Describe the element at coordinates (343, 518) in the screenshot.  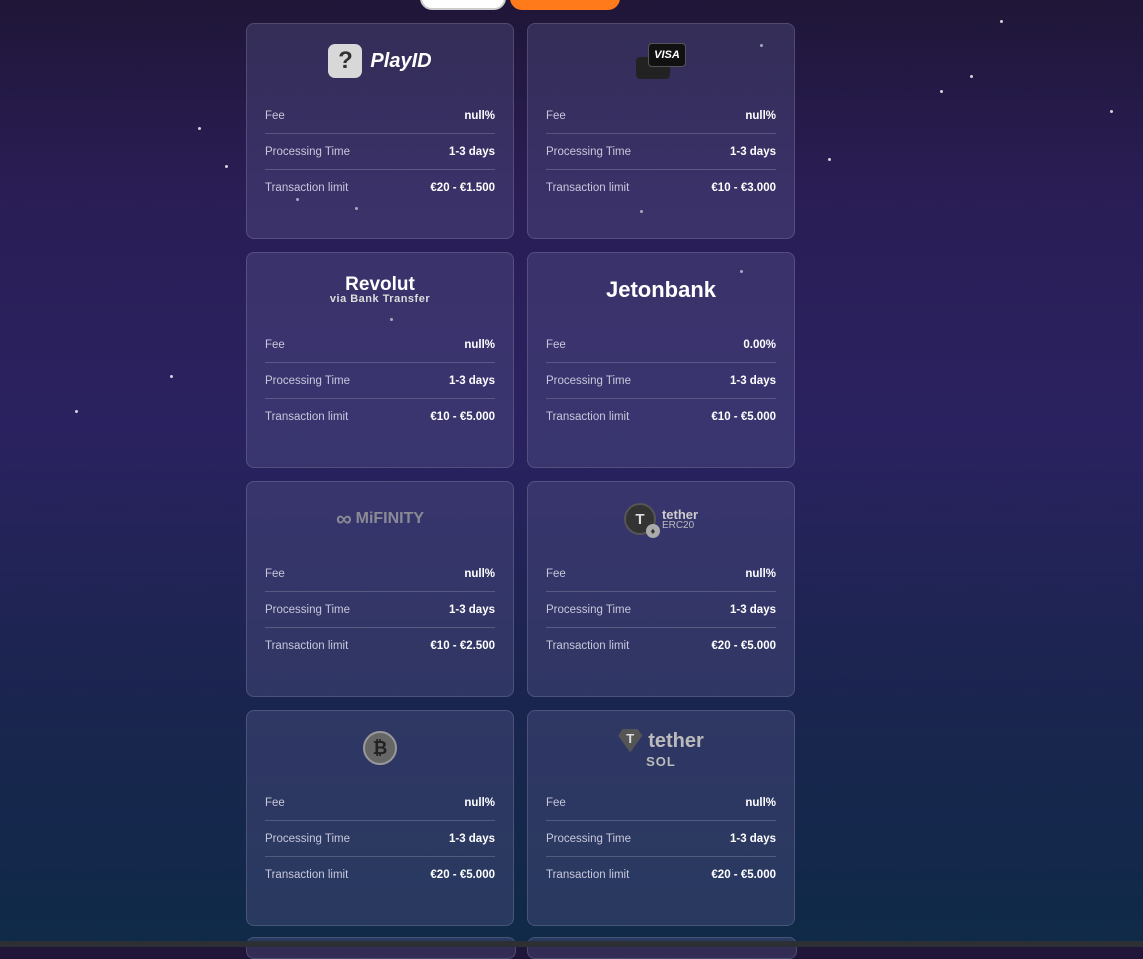
I see `infinity-icon: ∞` at that location.